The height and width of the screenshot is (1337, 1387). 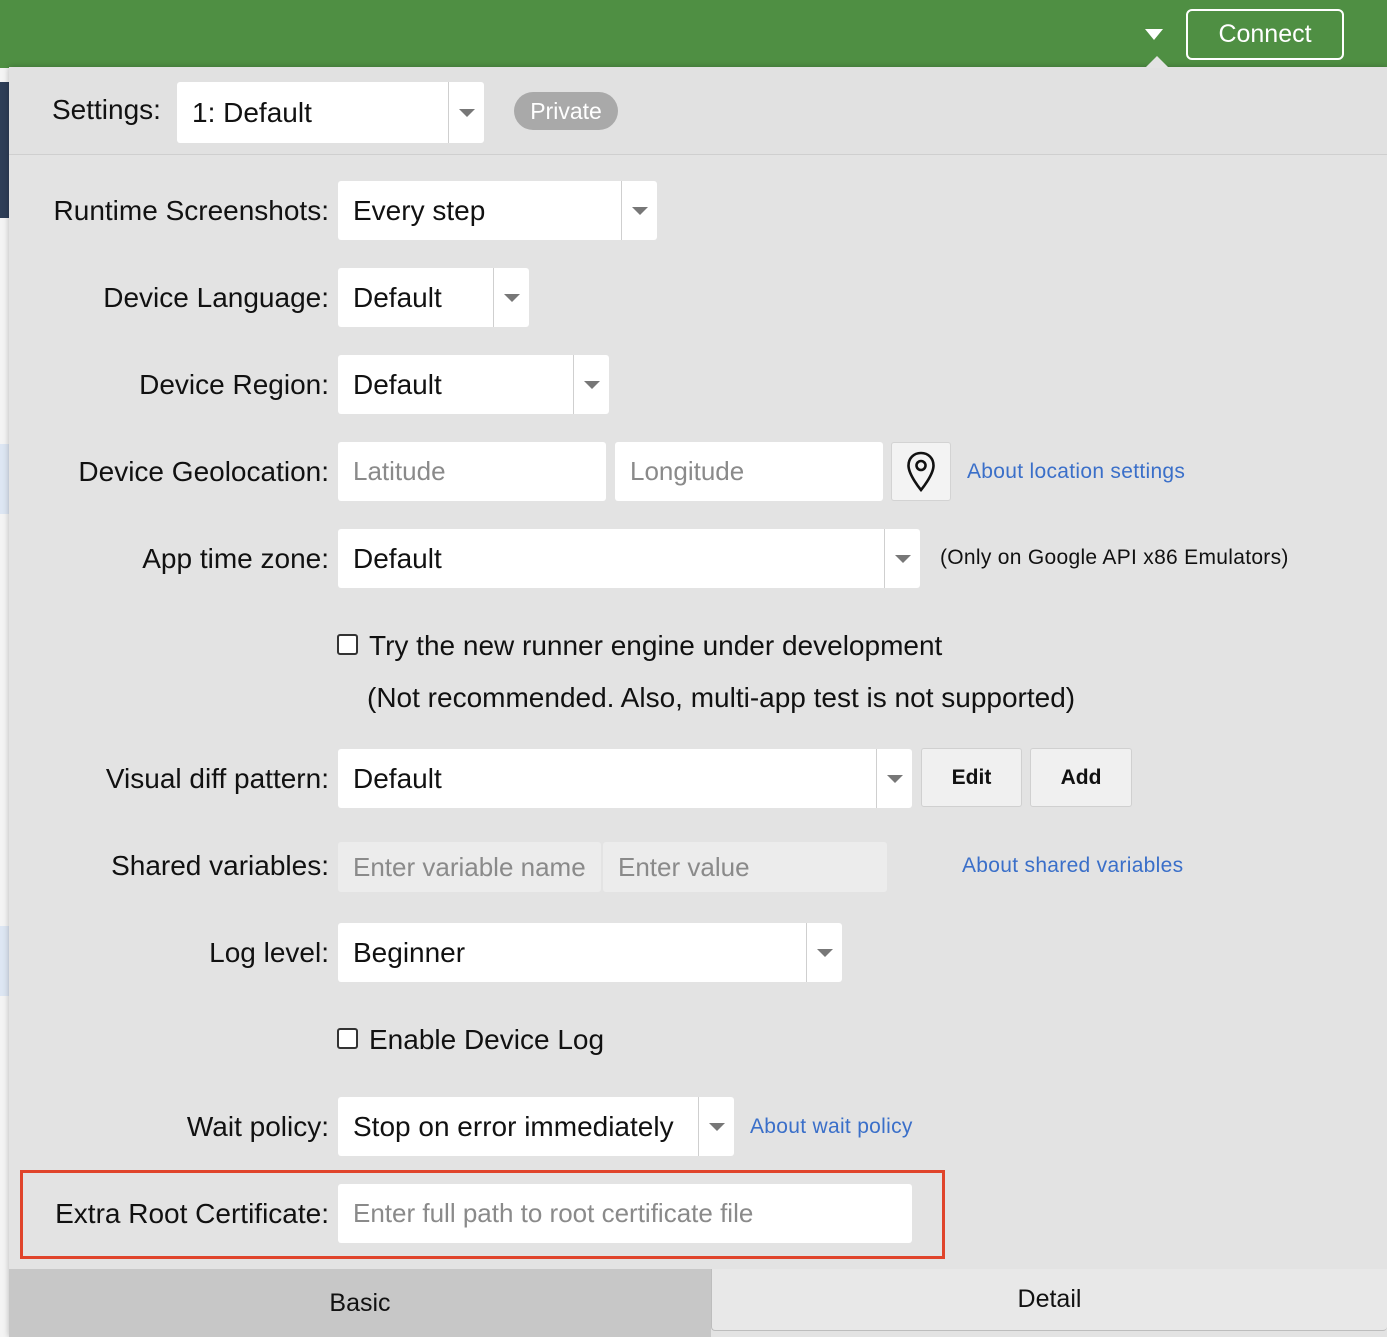 What do you see at coordinates (469, 867) in the screenshot?
I see `variable-name-input: Enter variable name` at bounding box center [469, 867].